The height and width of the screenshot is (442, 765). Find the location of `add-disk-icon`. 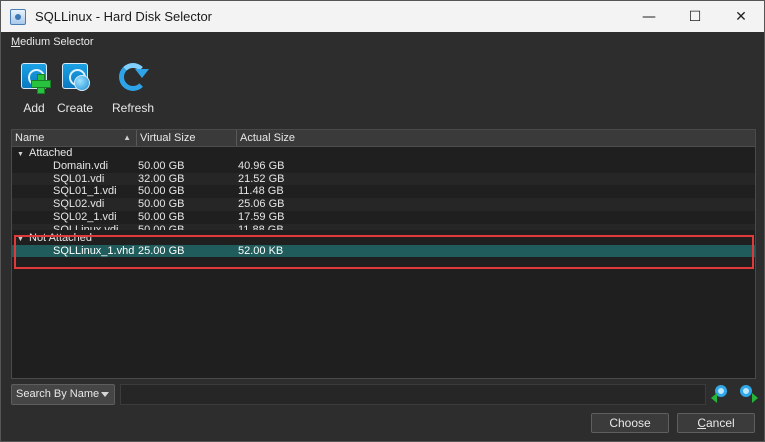

add-disk-icon is located at coordinates (34, 77).